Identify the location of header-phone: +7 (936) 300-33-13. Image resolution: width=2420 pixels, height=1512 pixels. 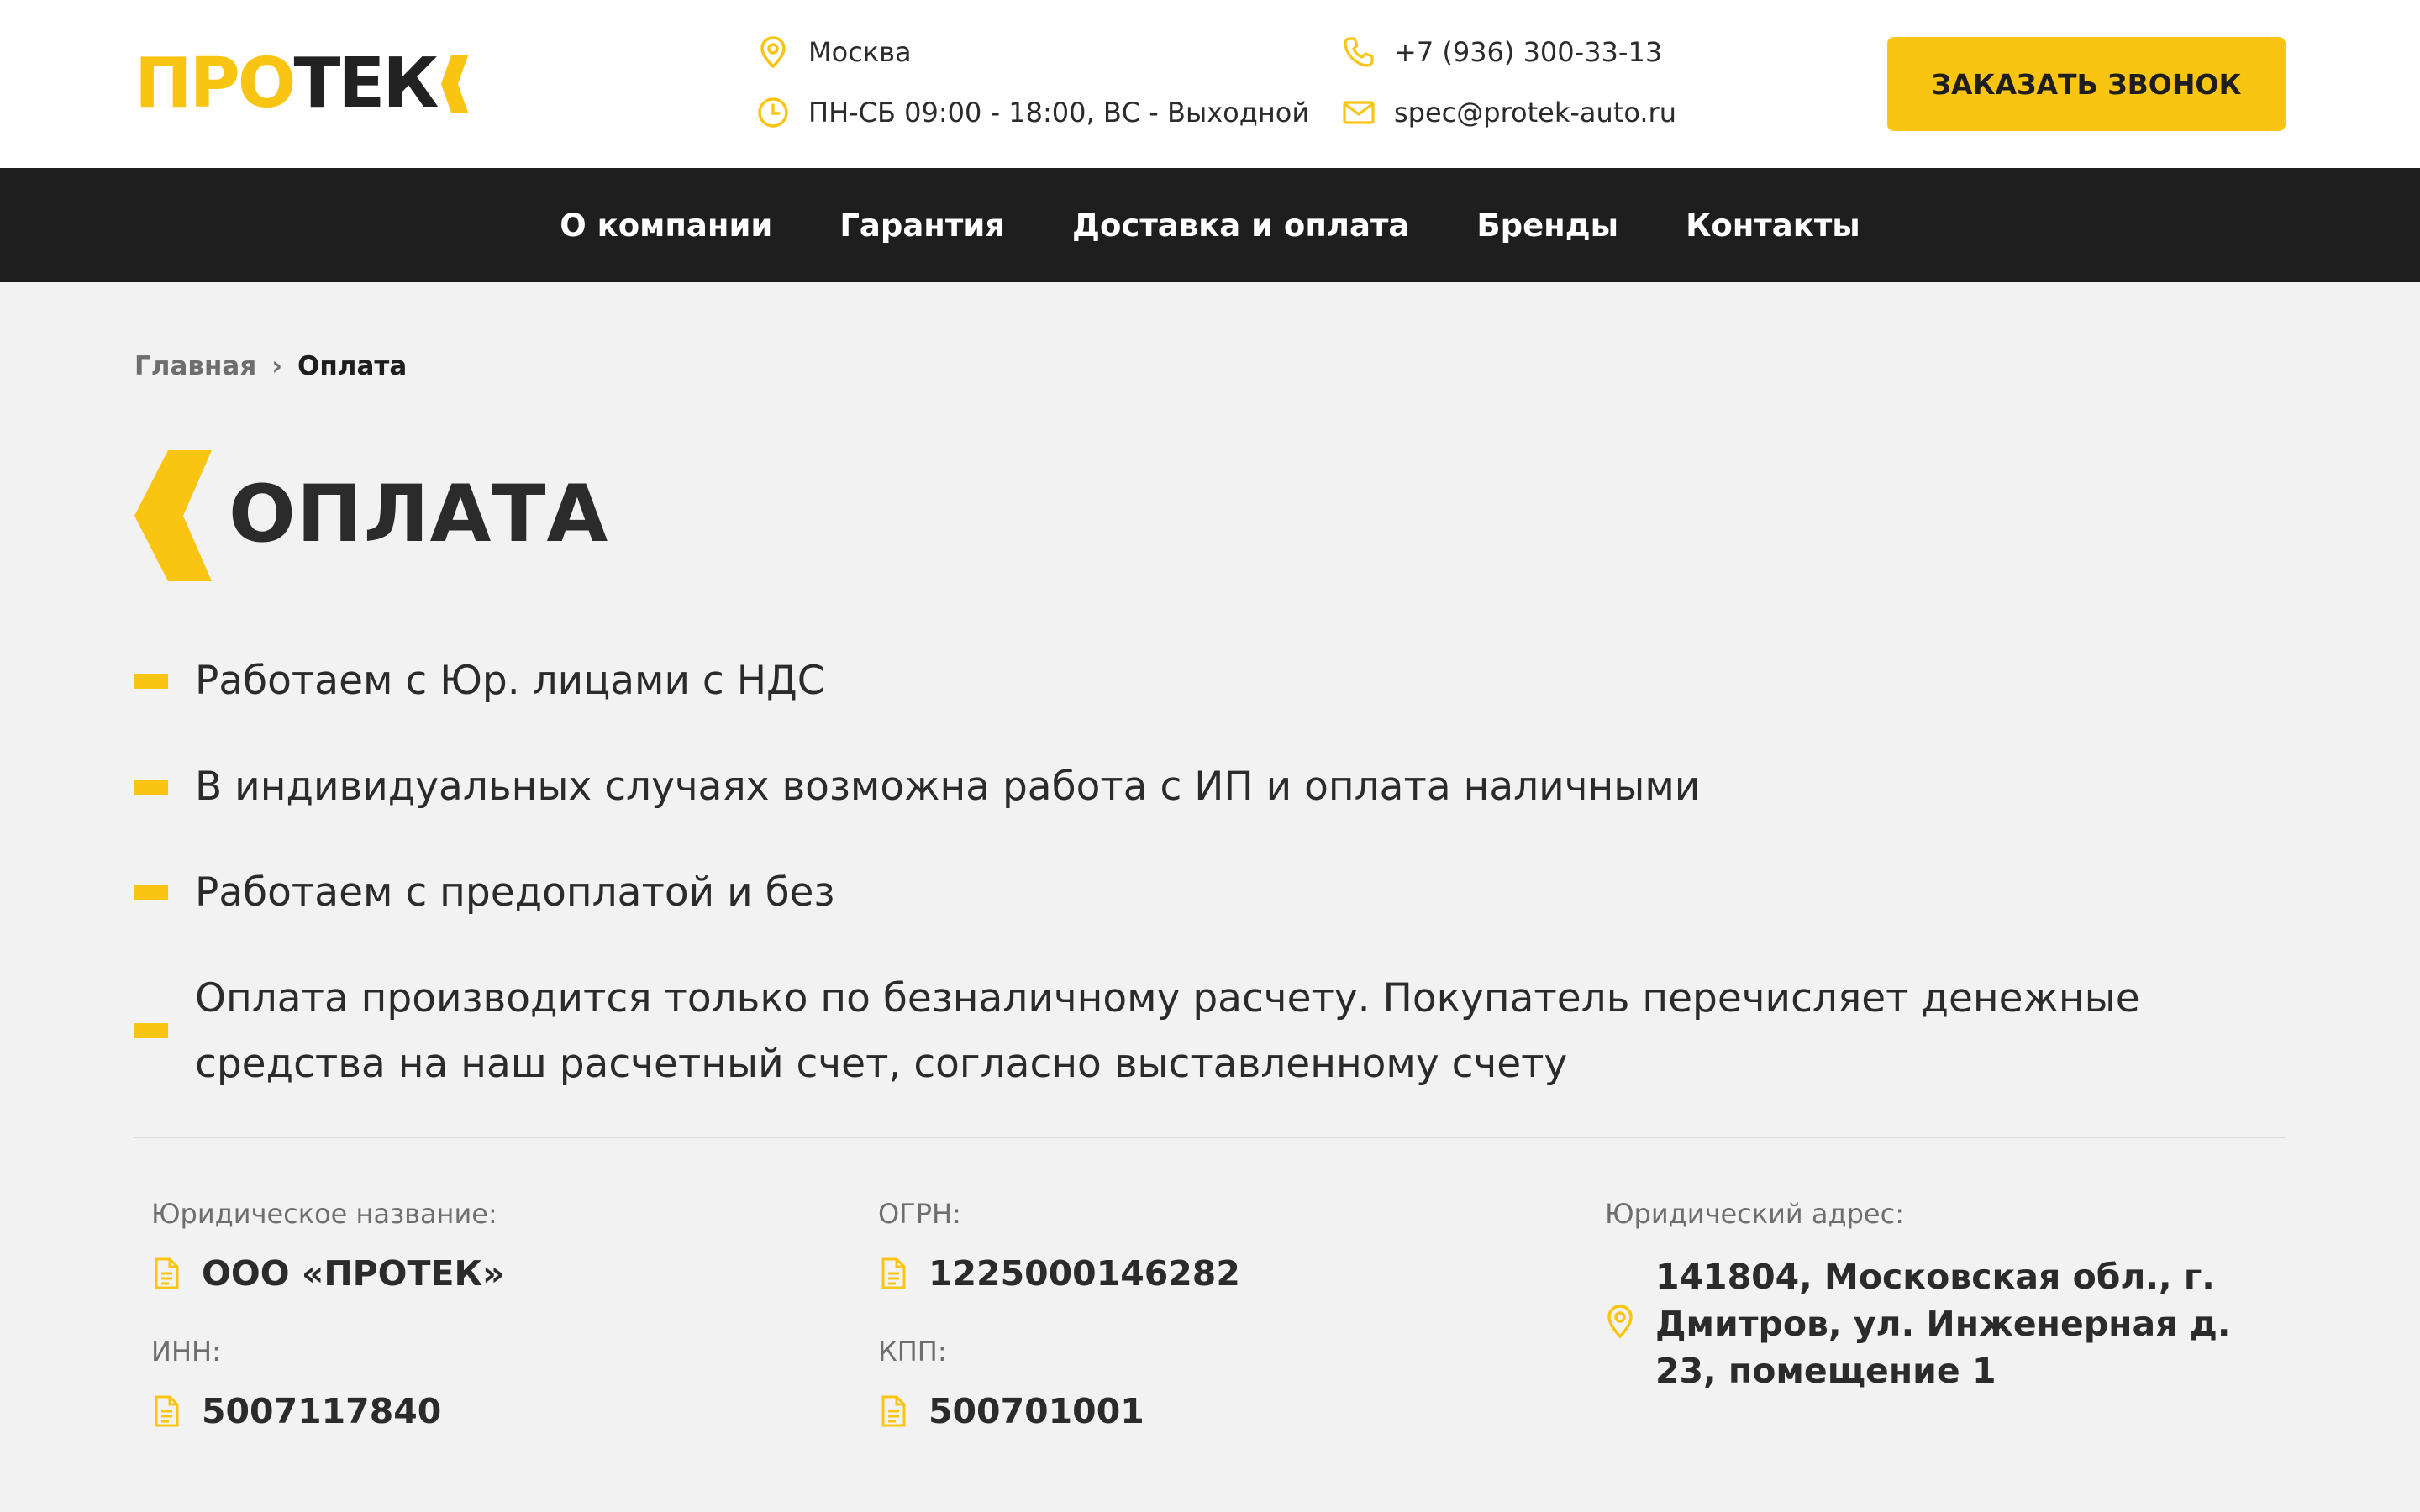
(1502, 52).